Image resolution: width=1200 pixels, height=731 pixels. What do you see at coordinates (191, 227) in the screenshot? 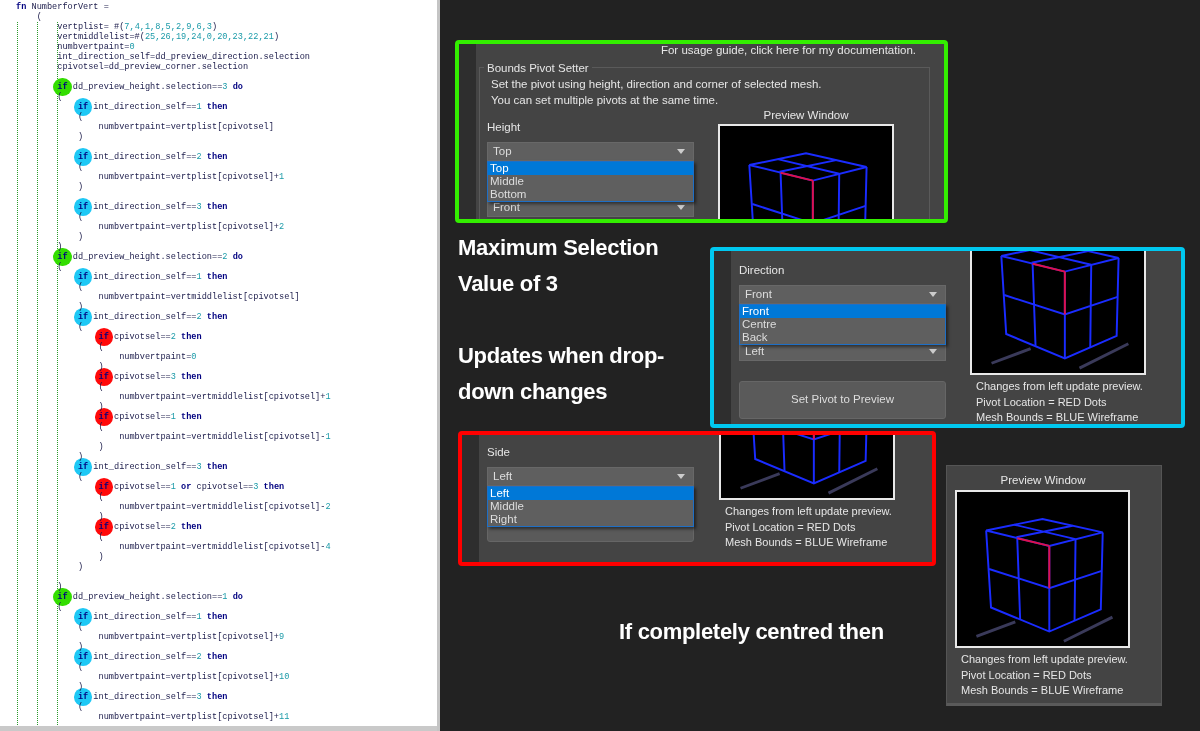
I see `code-line: numbvertpaint=vertplist[cpivotsel]+2` at bounding box center [191, 227].